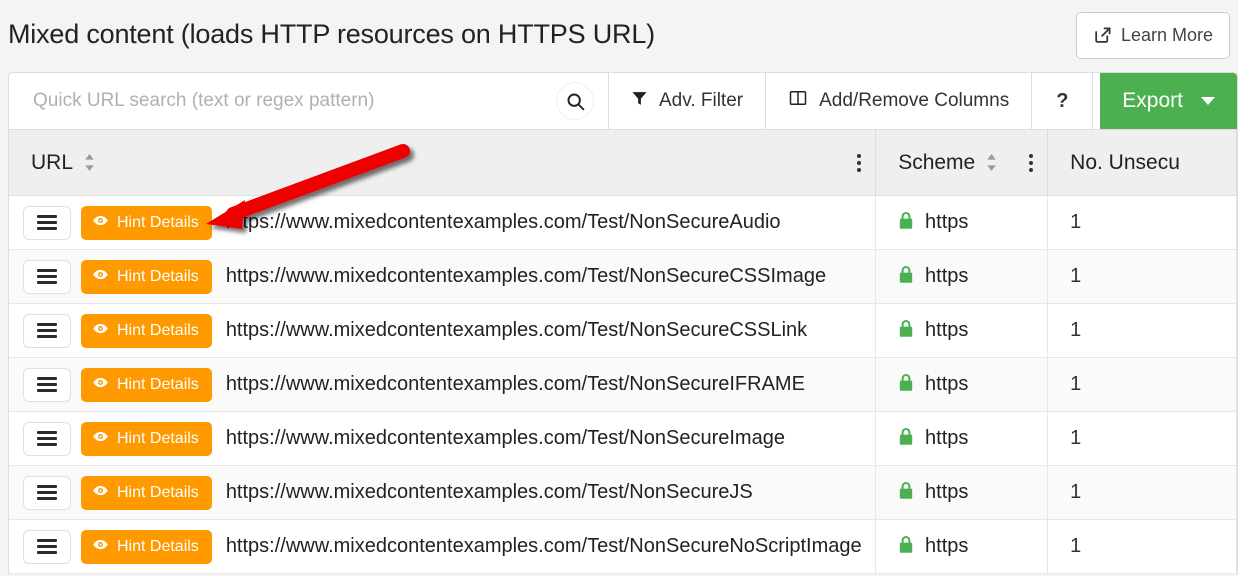  I want to click on column-menu-url, so click(859, 162).